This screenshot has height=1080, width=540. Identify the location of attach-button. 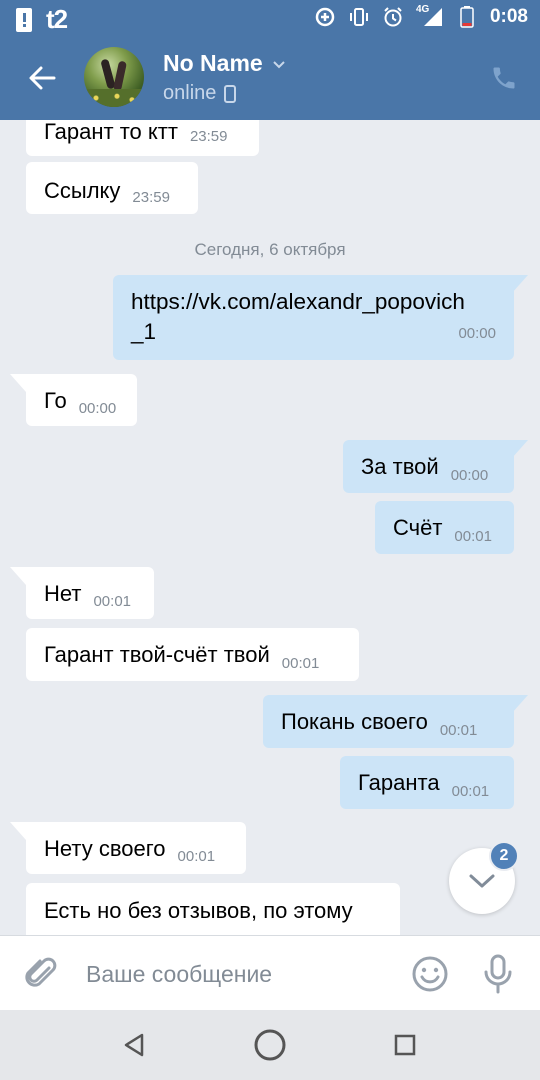
(42, 974).